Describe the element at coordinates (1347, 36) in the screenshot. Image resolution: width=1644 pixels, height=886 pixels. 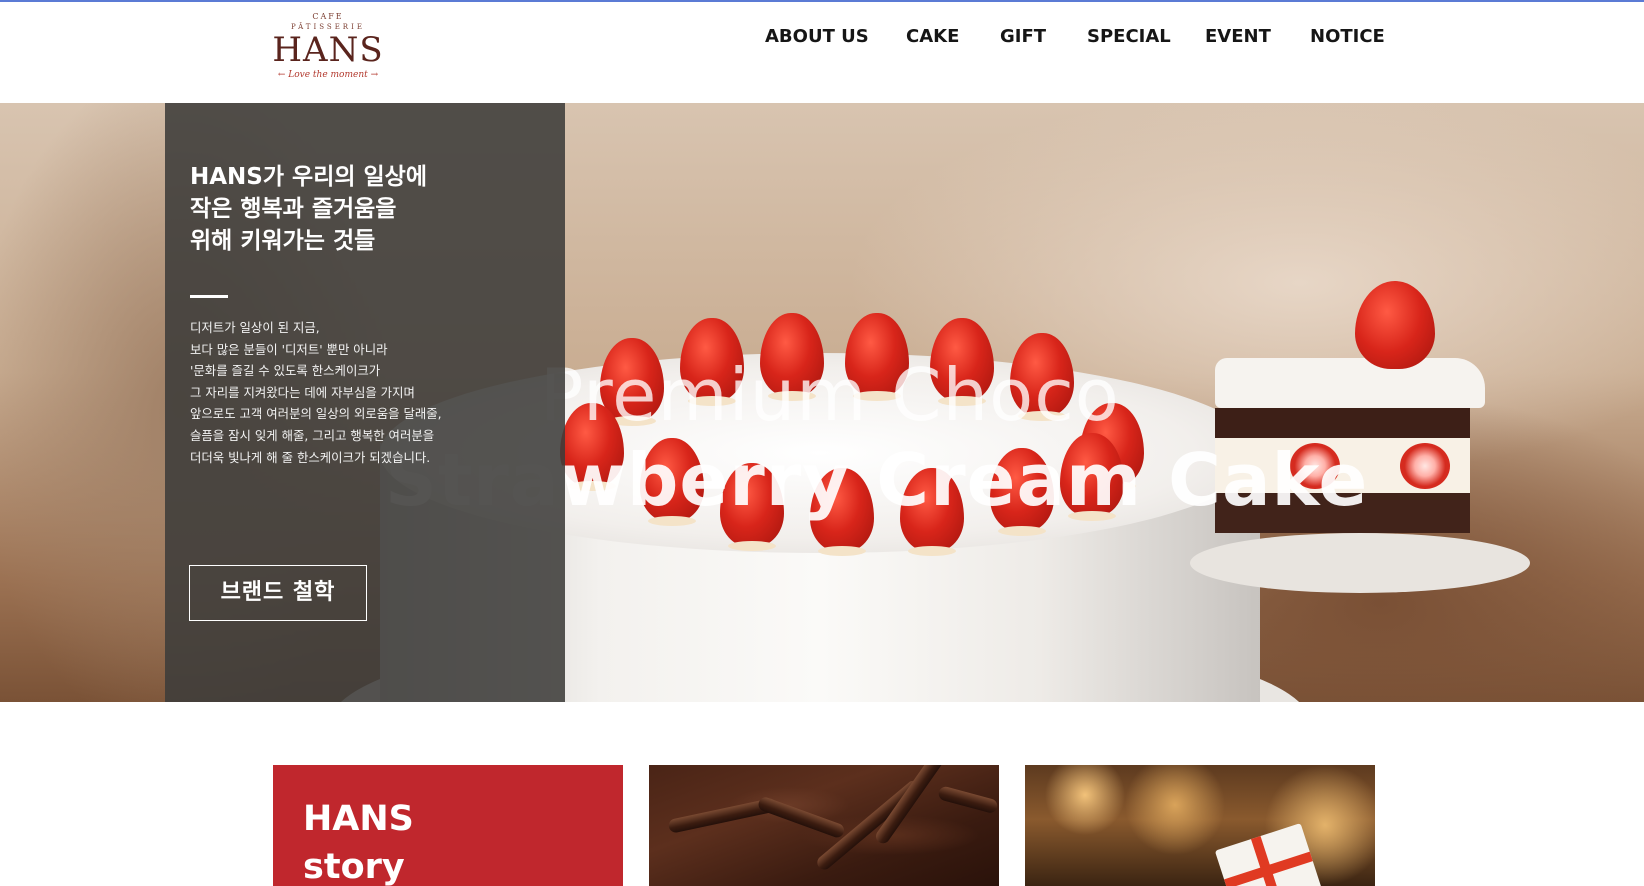
I see `nav-notice: NOTICE` at that location.